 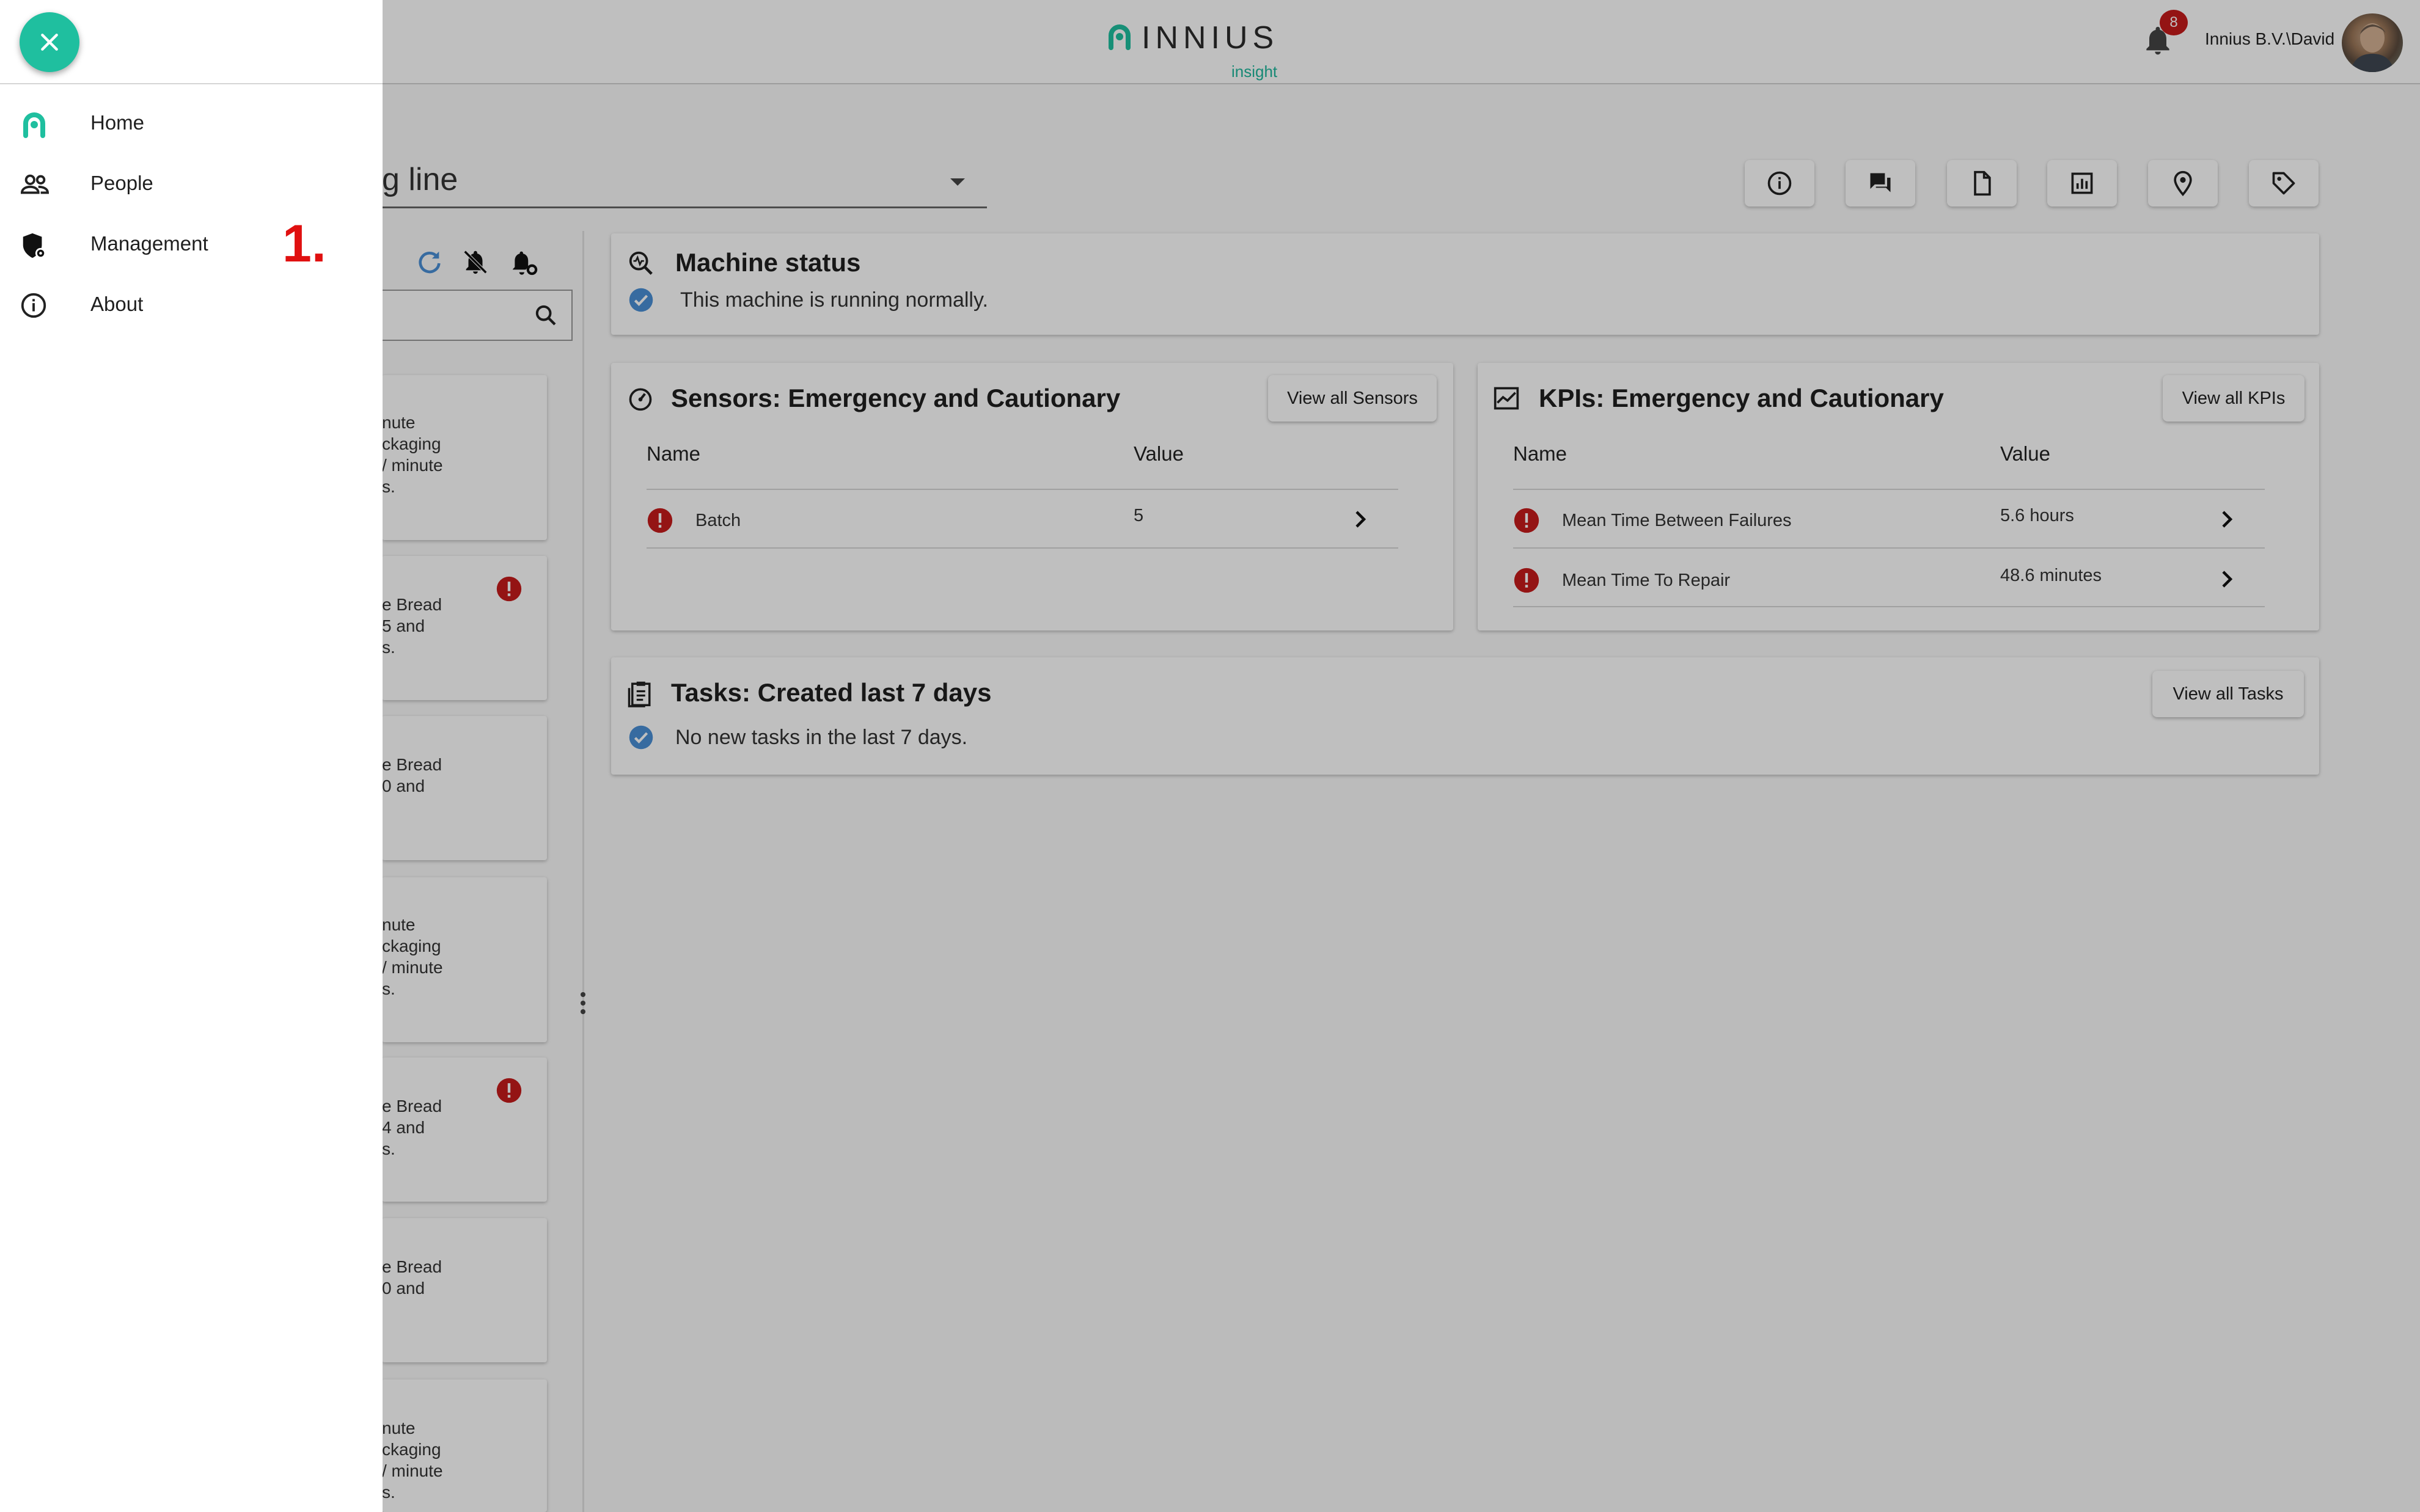 What do you see at coordinates (192, 124) in the screenshot?
I see `nav-item-home: Home` at bounding box center [192, 124].